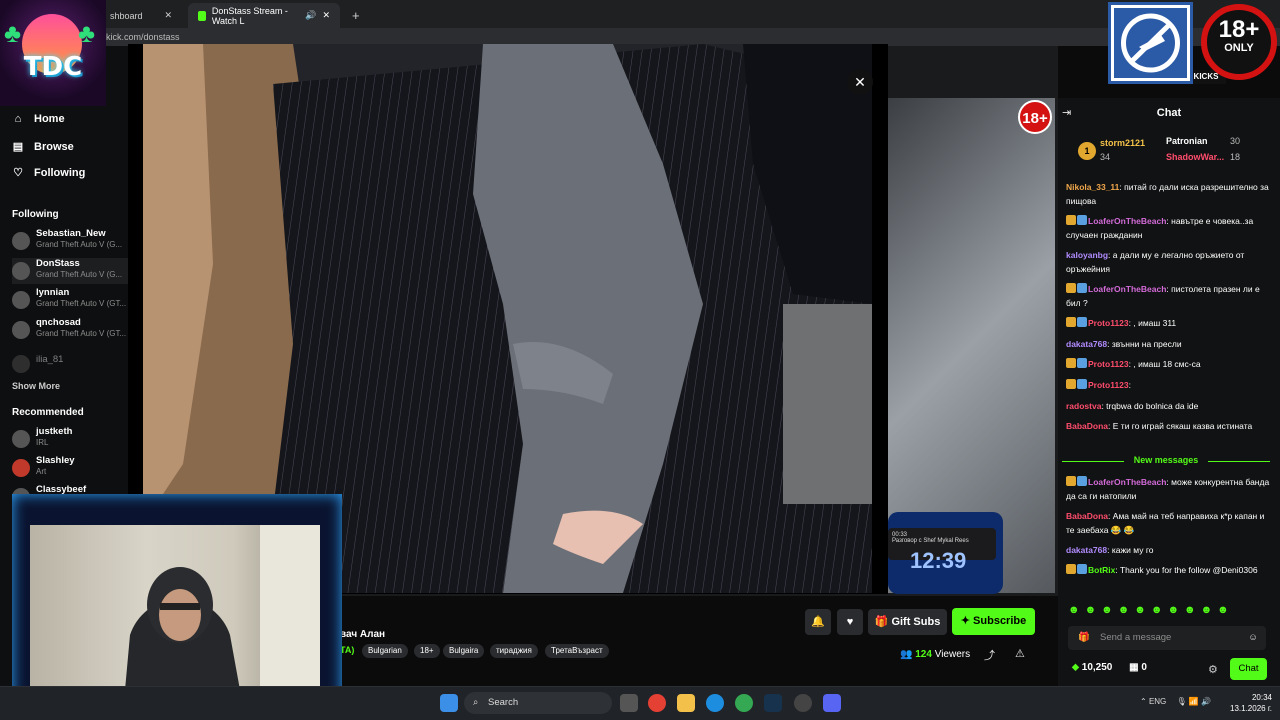 The image size is (1280, 720). What do you see at coordinates (70, 468) in the screenshot?
I see `sidebar-channel: Slashley Art` at bounding box center [70, 468].